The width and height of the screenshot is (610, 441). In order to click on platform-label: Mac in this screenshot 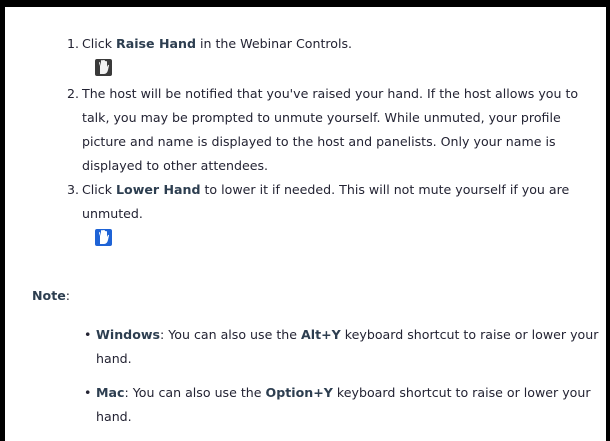, I will do `click(110, 392)`.